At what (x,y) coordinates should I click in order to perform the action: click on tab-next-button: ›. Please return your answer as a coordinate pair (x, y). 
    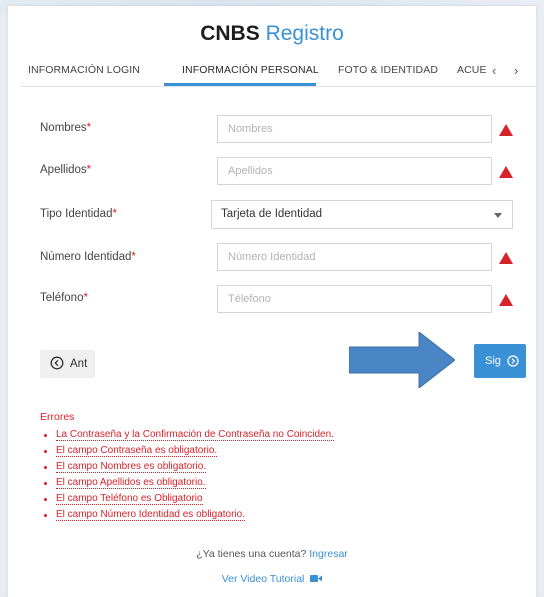
    Looking at the image, I should click on (516, 70).